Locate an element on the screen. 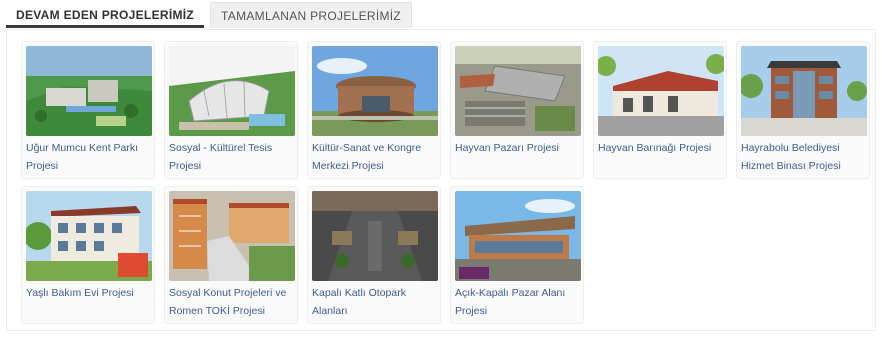 The width and height of the screenshot is (882, 338). project-title: Hayvan Barınağı Projesi is located at coordinates (655, 148).